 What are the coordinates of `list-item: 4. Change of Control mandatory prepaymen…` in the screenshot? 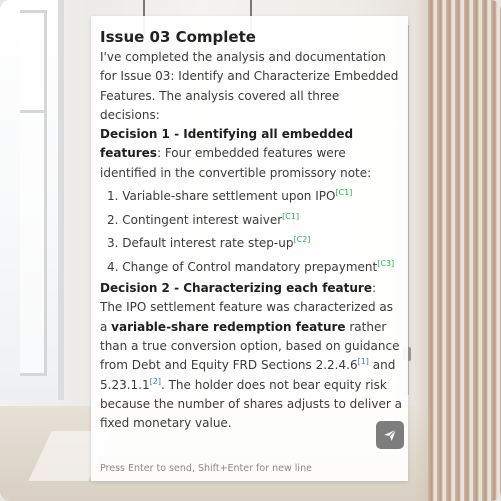 It's located at (251, 266).